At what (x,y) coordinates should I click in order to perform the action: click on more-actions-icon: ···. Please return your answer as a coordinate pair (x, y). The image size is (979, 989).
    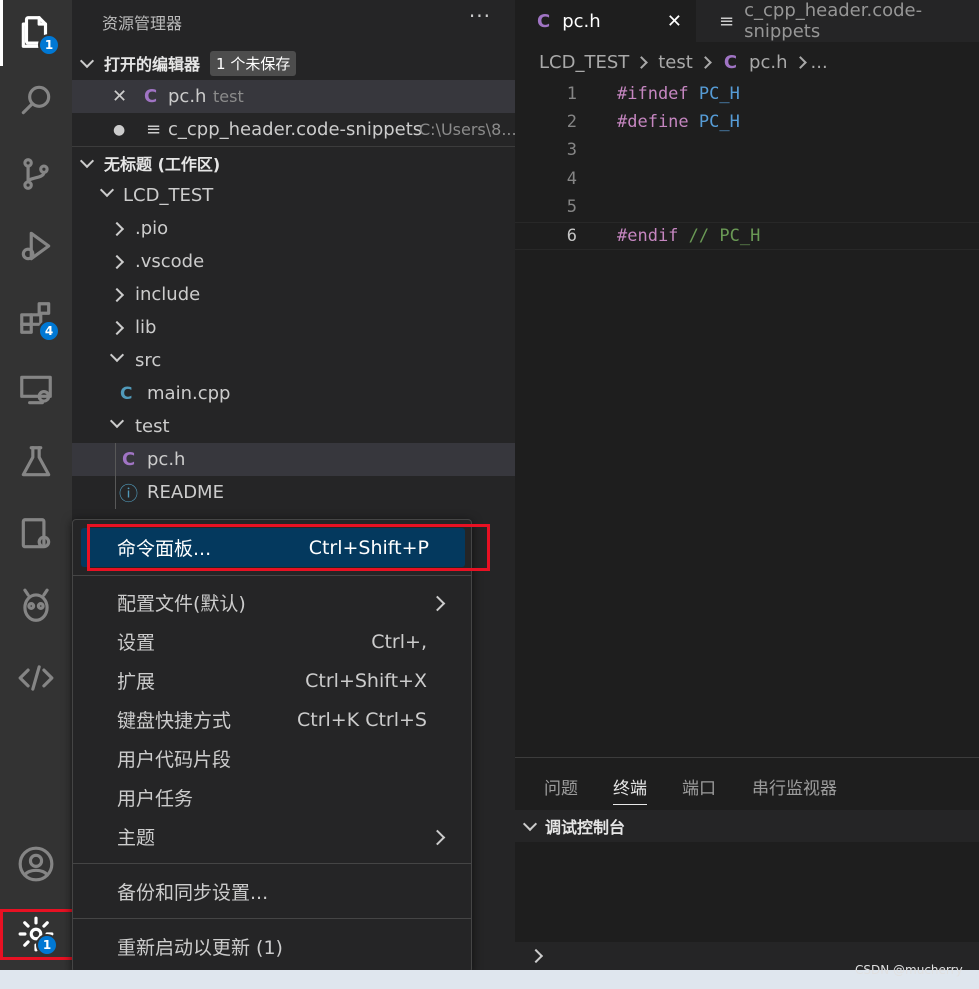
    Looking at the image, I should click on (480, 16).